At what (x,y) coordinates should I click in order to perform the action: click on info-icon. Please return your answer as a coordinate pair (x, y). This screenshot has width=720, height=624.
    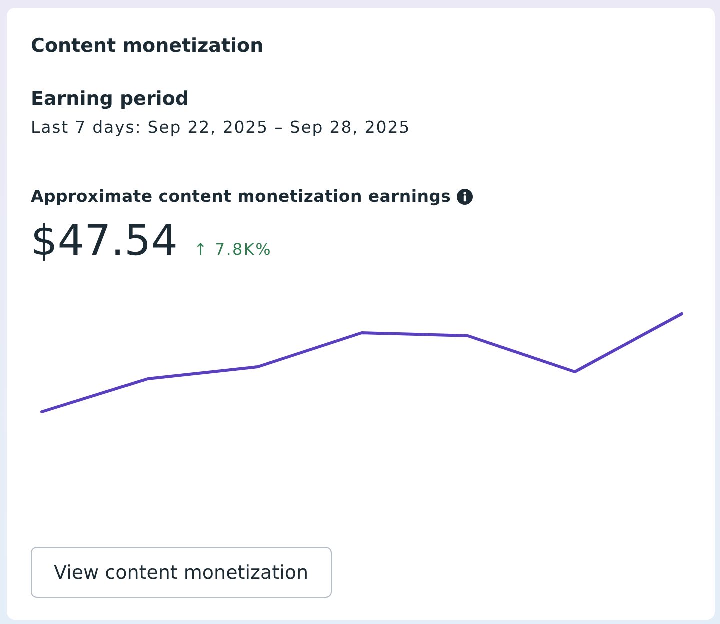
    Looking at the image, I should click on (465, 197).